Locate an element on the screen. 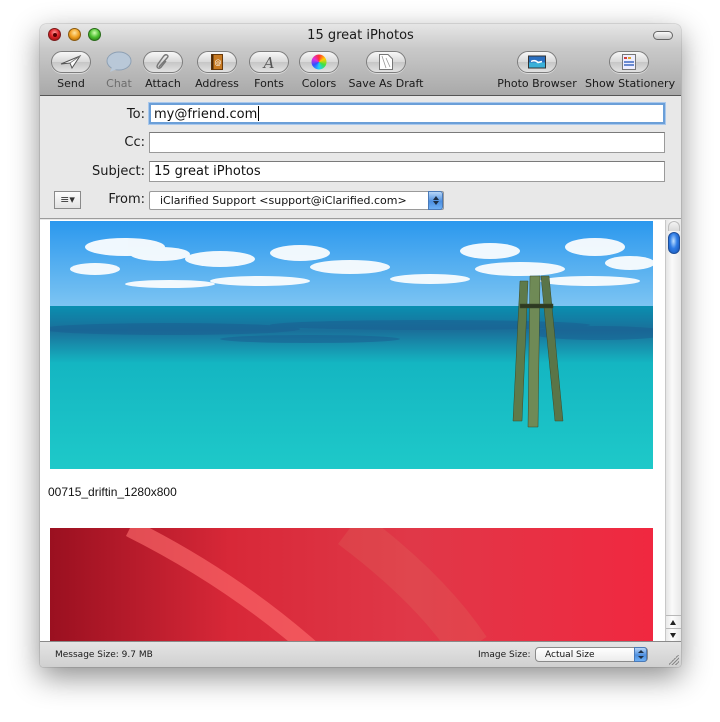 The width and height of the screenshot is (720, 722). subject-field: 15 great iPhotos is located at coordinates (407, 171).